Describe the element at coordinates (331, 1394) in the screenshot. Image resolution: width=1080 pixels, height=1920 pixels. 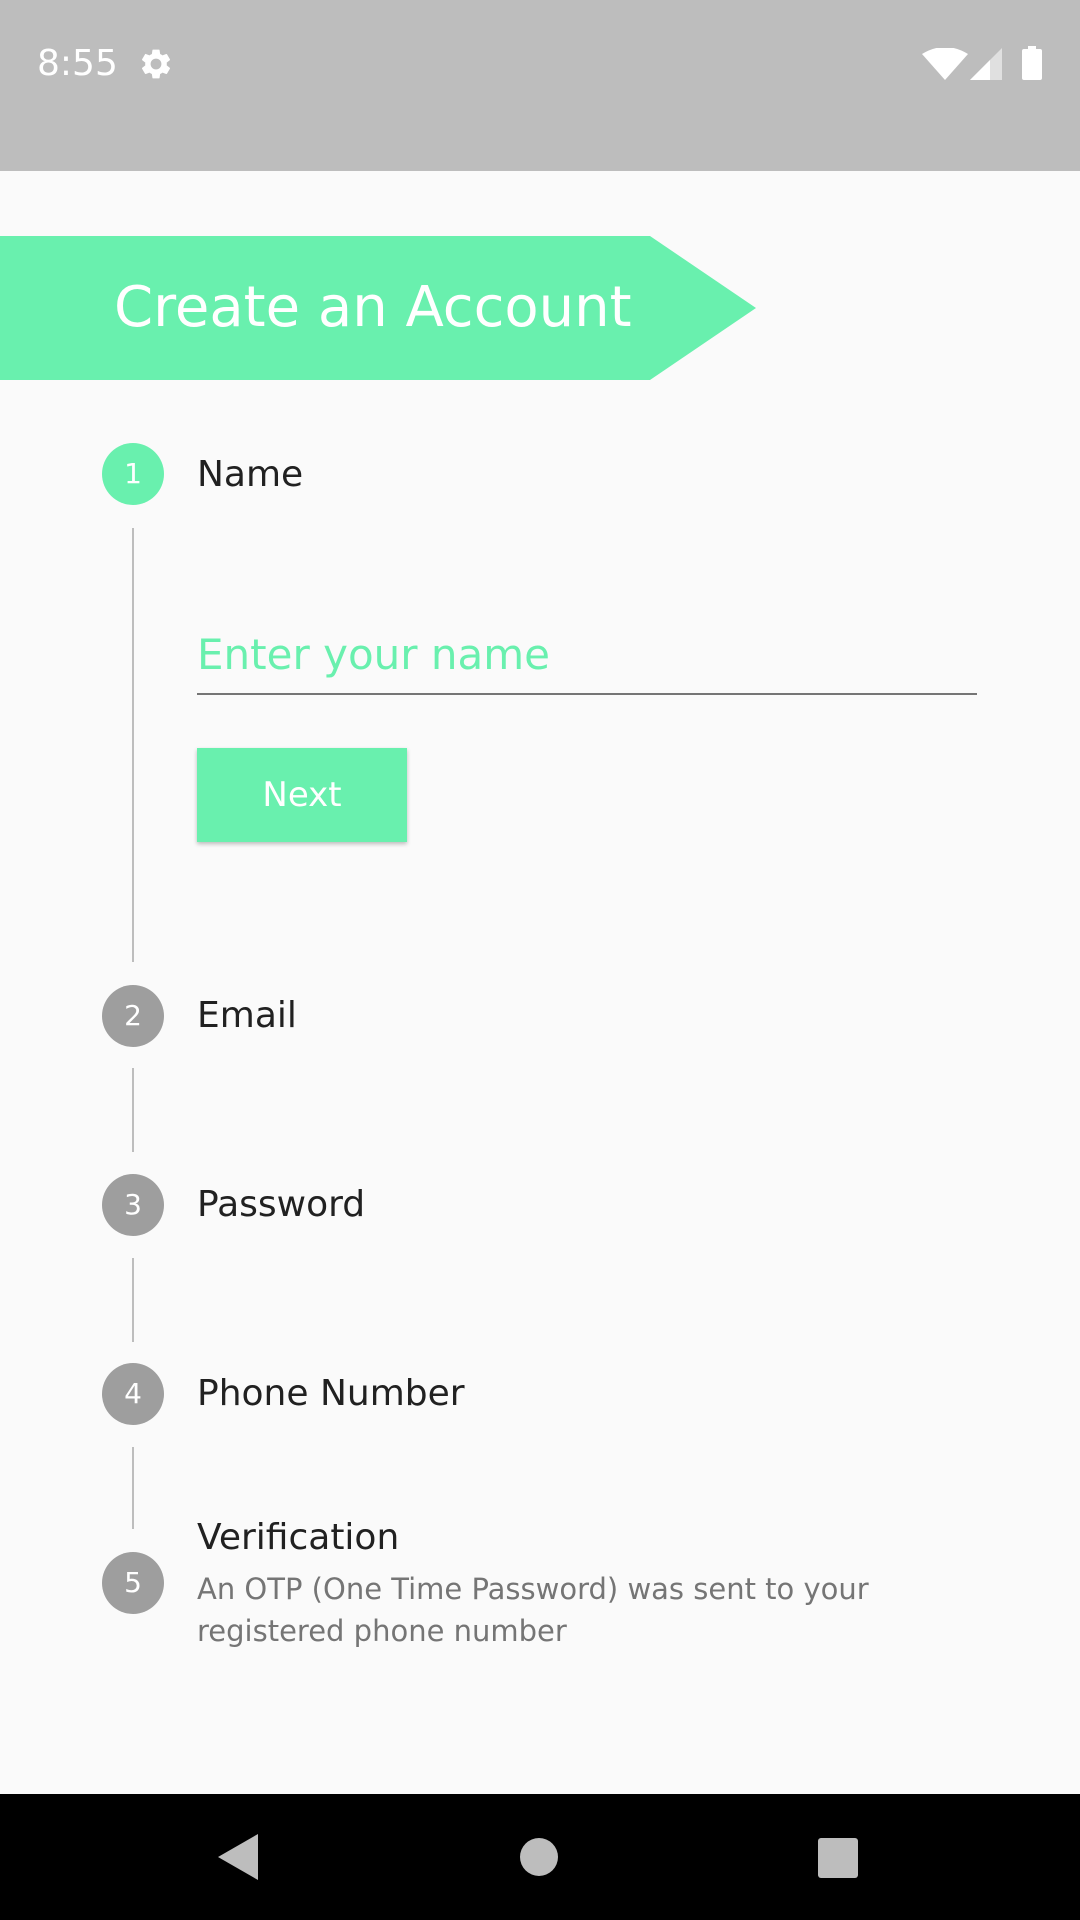
I see `step-4-title: Phone Number` at that location.